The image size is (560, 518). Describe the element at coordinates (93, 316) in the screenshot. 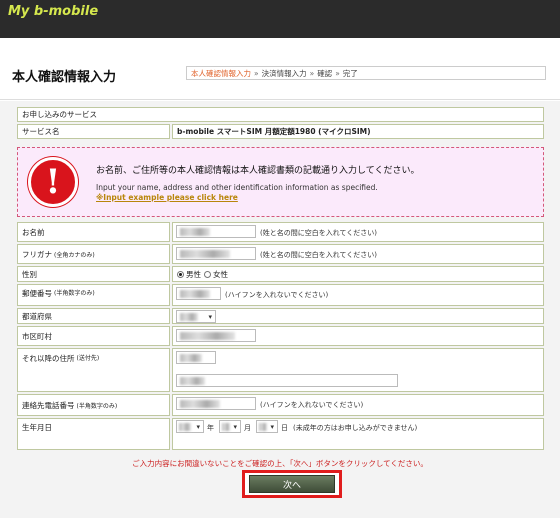

I see `prefecture-label: 都道府県` at that location.